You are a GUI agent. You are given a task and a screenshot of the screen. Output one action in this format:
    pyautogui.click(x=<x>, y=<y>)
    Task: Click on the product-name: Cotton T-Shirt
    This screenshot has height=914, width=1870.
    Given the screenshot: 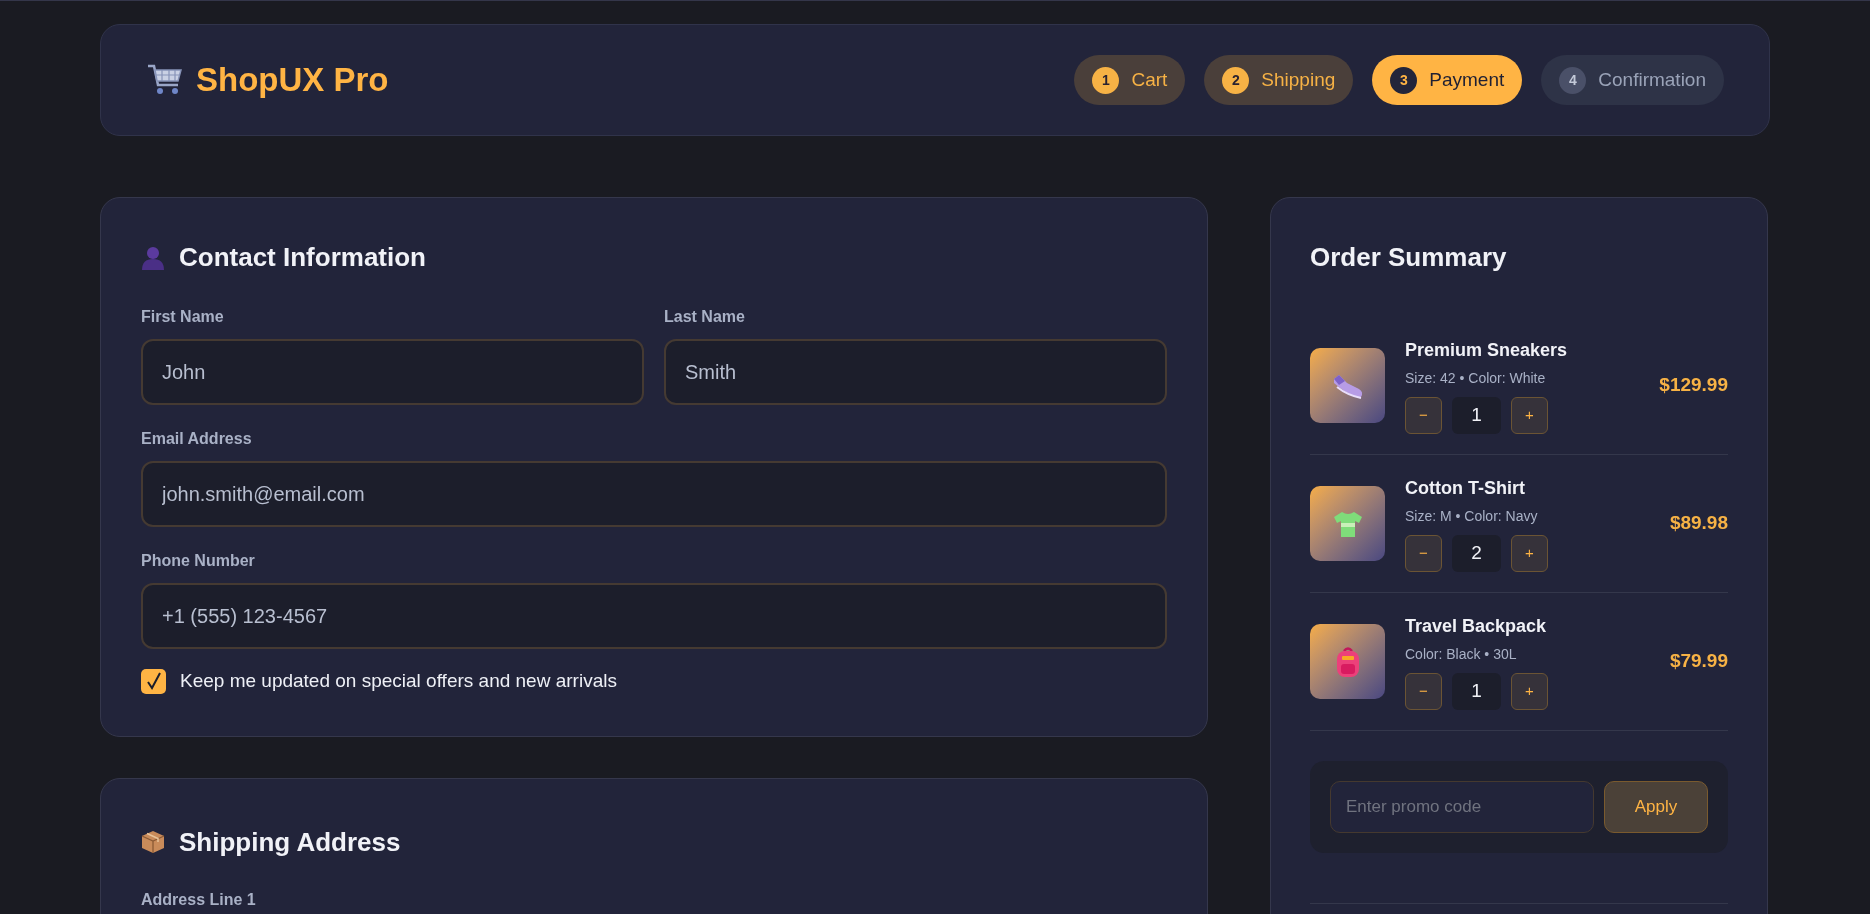 What is the action you would take?
    pyautogui.click(x=1465, y=488)
    